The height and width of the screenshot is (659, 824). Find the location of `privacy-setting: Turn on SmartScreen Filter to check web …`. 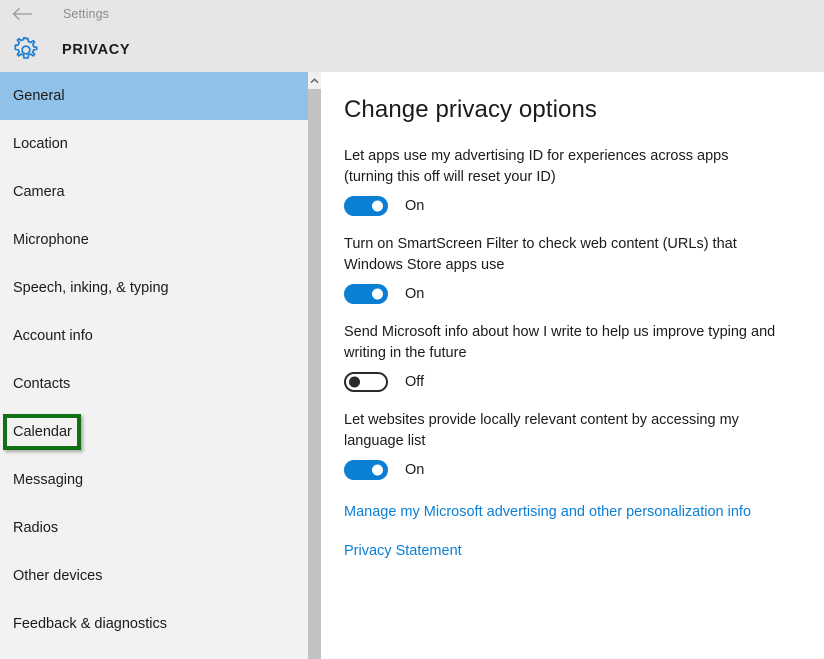

privacy-setting: Turn on SmartScreen Filter to check web … is located at coordinates (584, 269).